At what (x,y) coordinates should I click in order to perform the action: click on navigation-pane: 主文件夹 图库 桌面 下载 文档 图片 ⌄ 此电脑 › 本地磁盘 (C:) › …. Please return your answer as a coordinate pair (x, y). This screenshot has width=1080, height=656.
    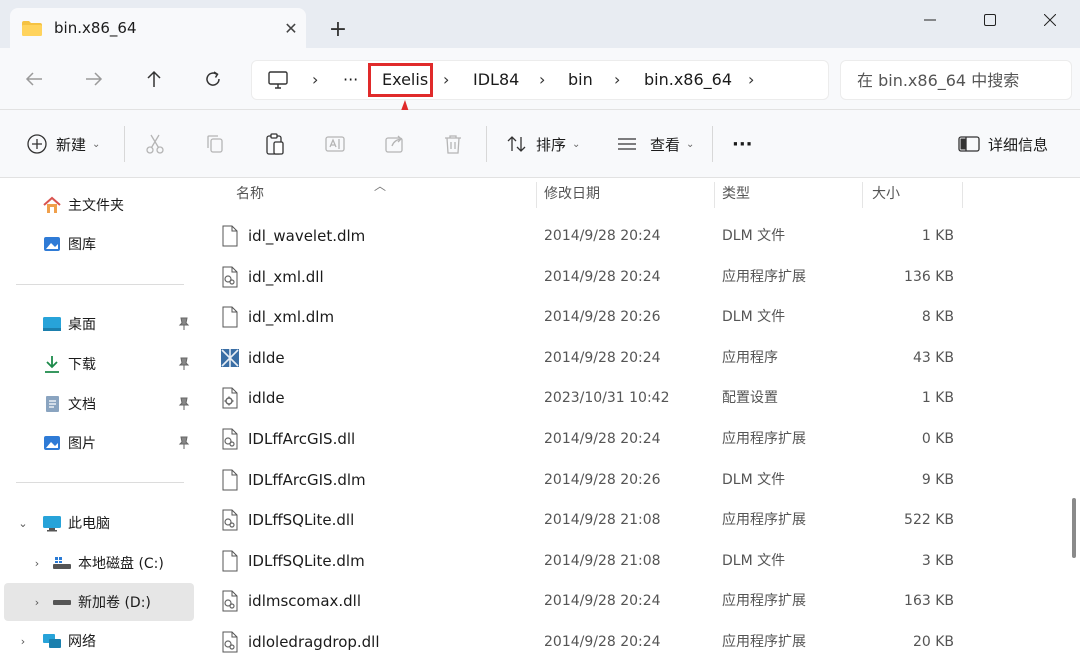
    Looking at the image, I should click on (98, 417).